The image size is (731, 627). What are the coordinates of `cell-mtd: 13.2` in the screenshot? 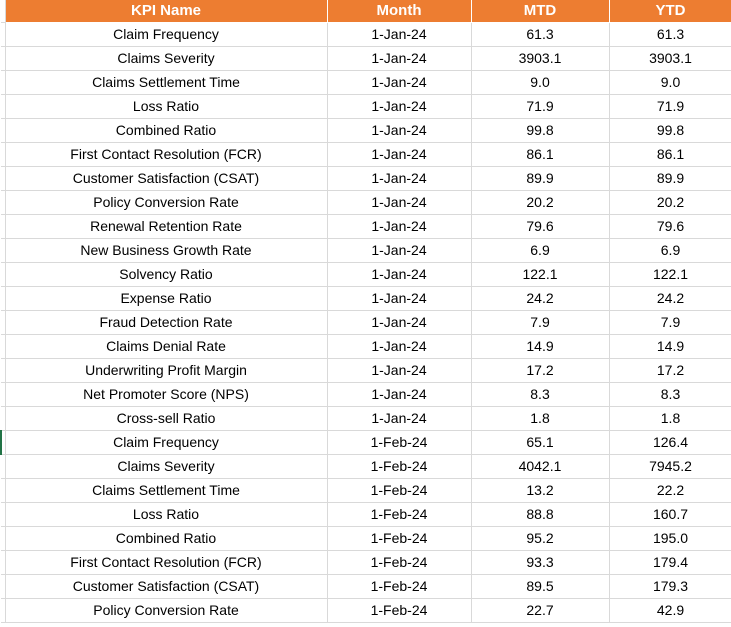 It's located at (540, 490).